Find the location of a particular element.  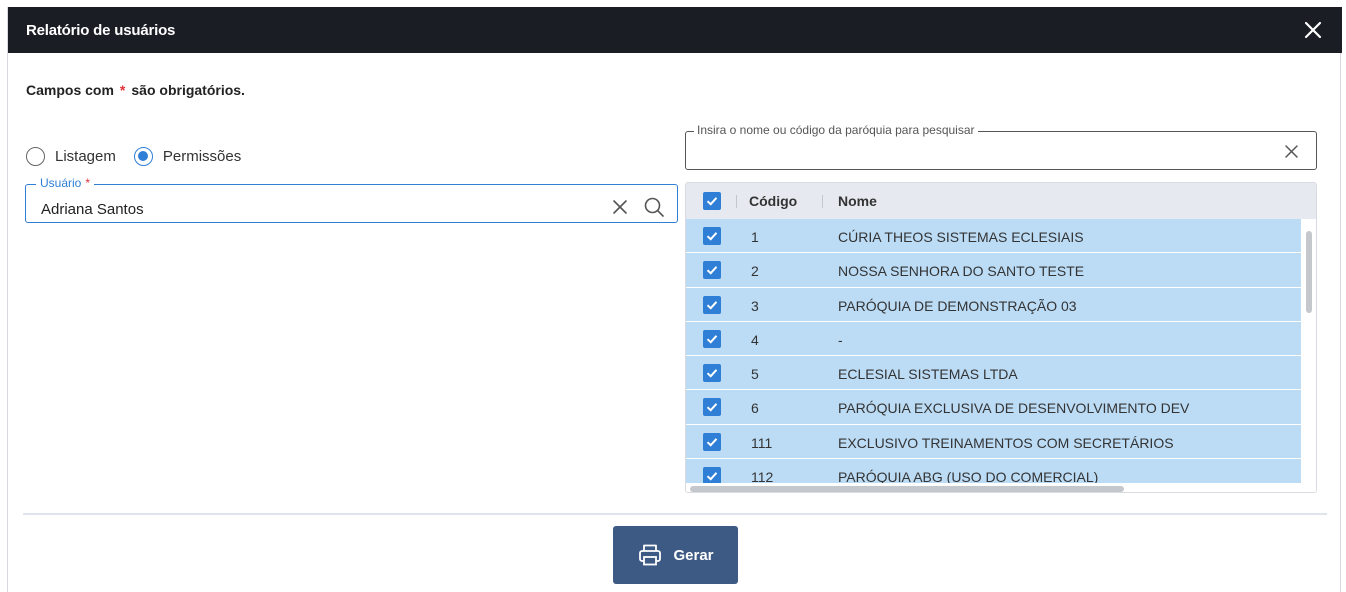

row-code: 6 is located at coordinates (755, 408).